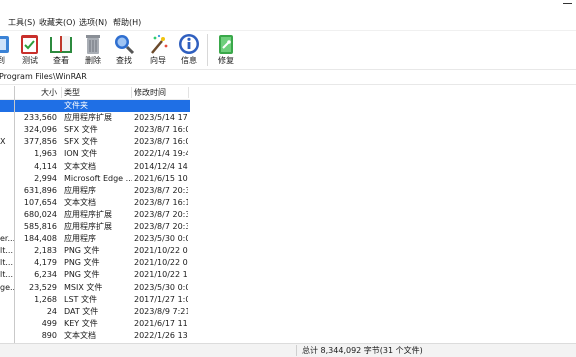 Image resolution: width=576 pixels, height=357 pixels. Describe the element at coordinates (40, 142) in the screenshot. I see `file-size: 377,856` at that location.